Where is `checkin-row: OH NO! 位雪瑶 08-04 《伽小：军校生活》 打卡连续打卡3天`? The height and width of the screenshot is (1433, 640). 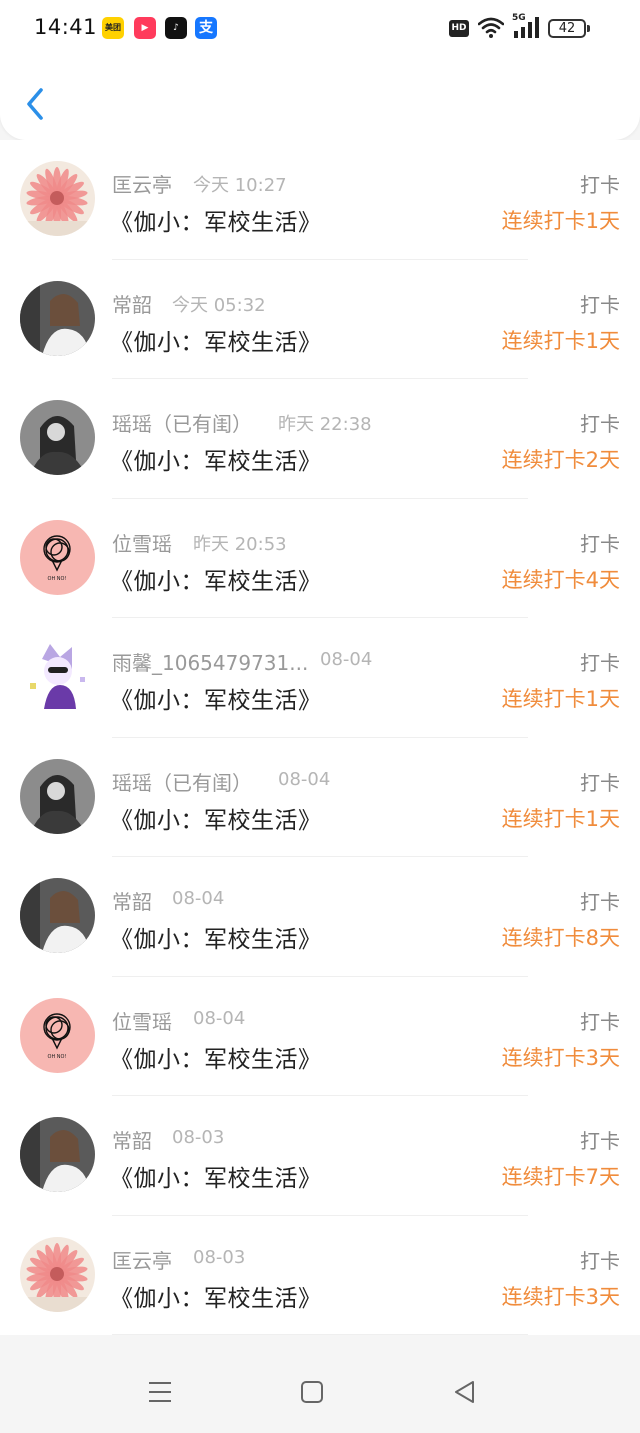 checkin-row: OH NO! 位雪瑶 08-04 《伽小：军校生活》 打卡连续打卡3天 is located at coordinates (320, 1036).